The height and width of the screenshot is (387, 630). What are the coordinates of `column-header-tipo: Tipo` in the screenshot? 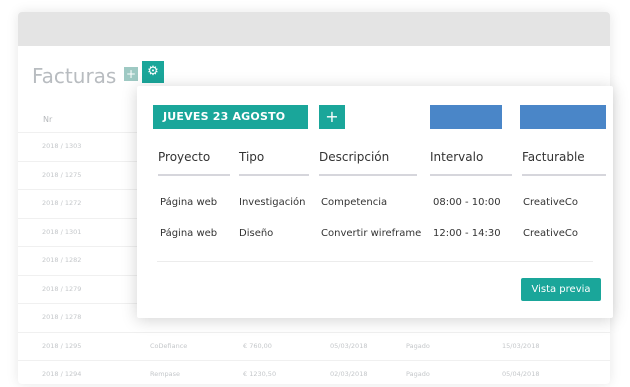 It's located at (274, 163).